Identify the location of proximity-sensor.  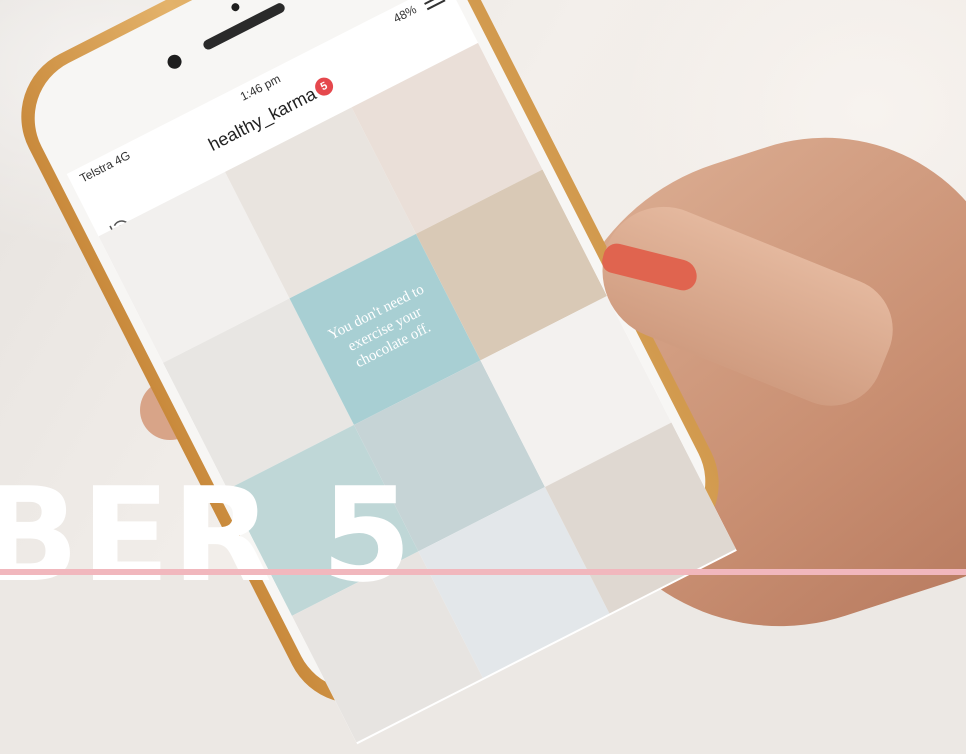
(235, 7).